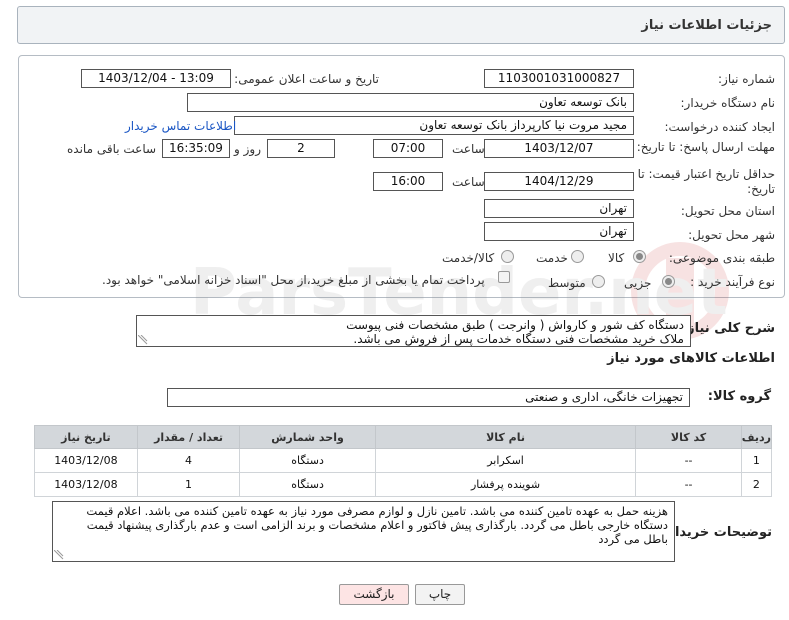  What do you see at coordinates (577, 256) in the screenshot?
I see `category-radio-service` at bounding box center [577, 256].